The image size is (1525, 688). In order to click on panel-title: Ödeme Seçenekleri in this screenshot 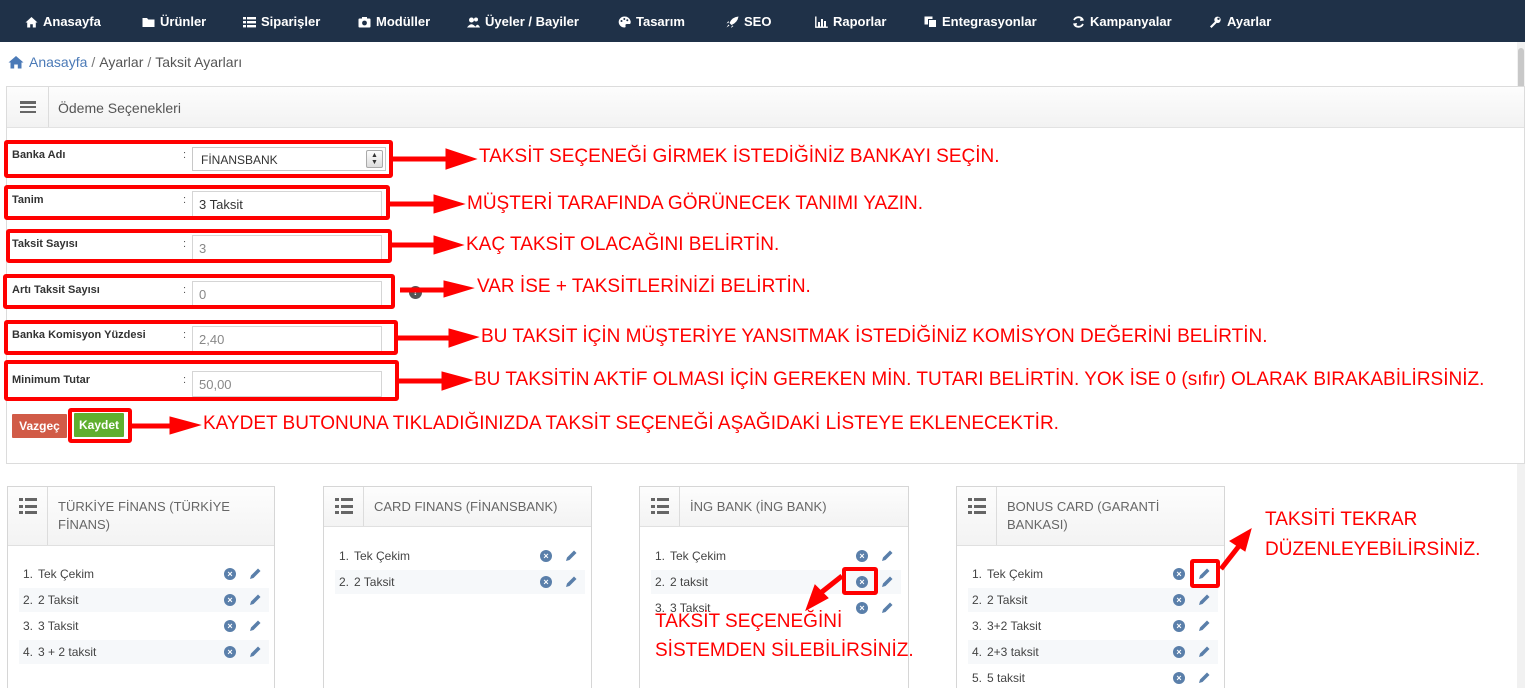, I will do `click(119, 108)`.